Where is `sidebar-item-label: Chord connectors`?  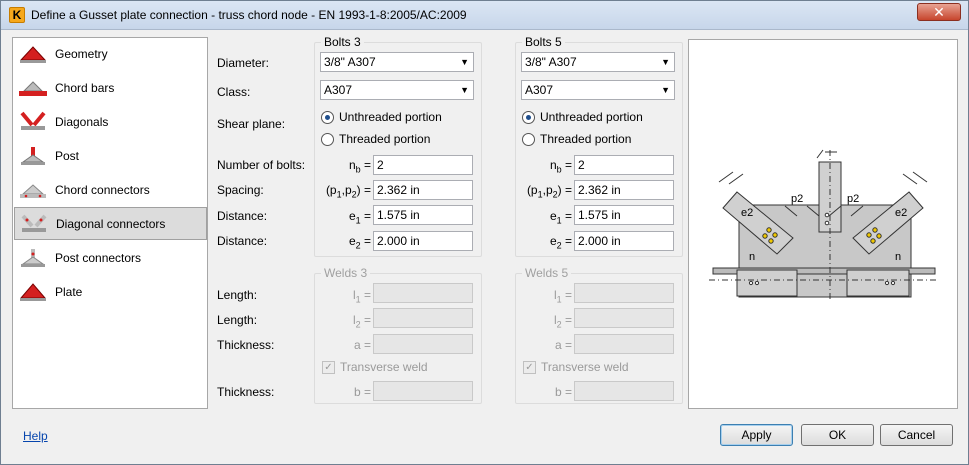
sidebar-item-label: Chord connectors is located at coordinates (102, 190).